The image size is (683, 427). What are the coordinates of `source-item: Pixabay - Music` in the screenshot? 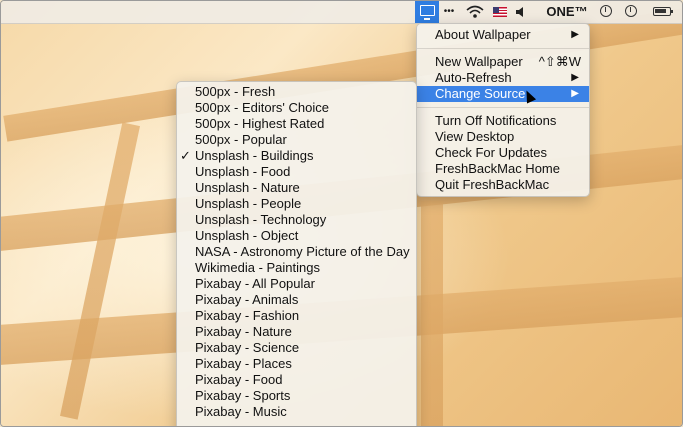 It's located at (296, 412).